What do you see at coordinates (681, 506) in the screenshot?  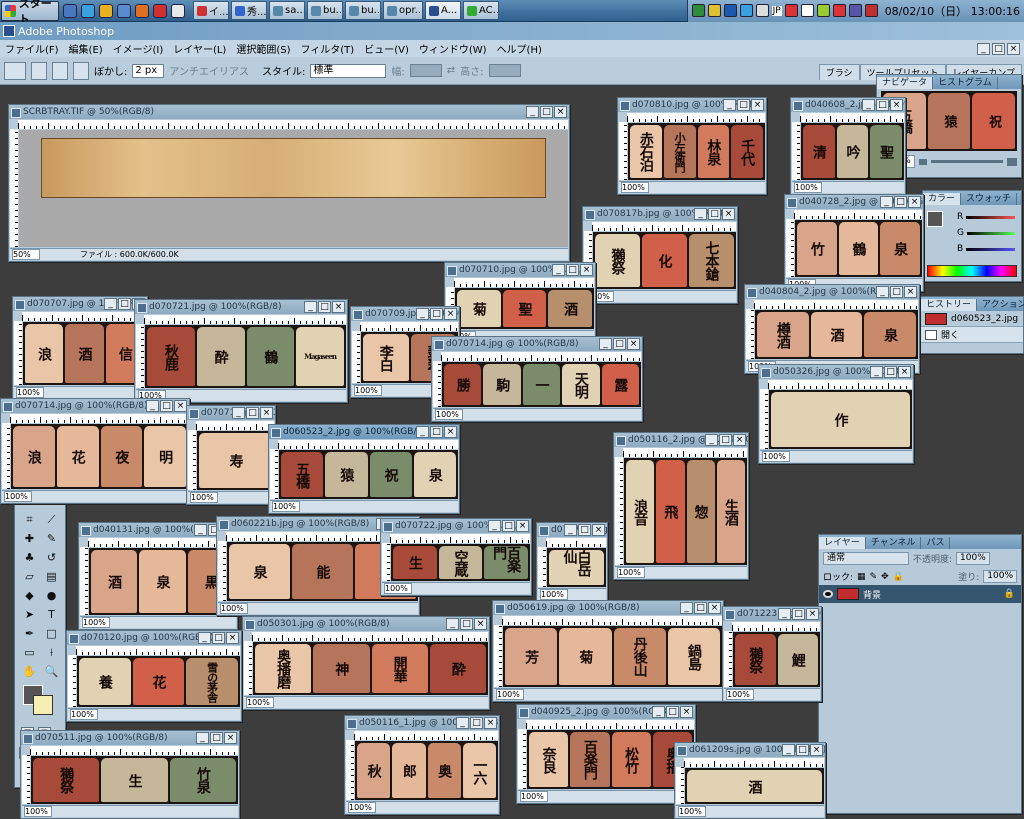 I see `document-window: d050116_2.jpg @ 100%(RGB/8)_□× 浪音飛惣生酒 100%` at bounding box center [681, 506].